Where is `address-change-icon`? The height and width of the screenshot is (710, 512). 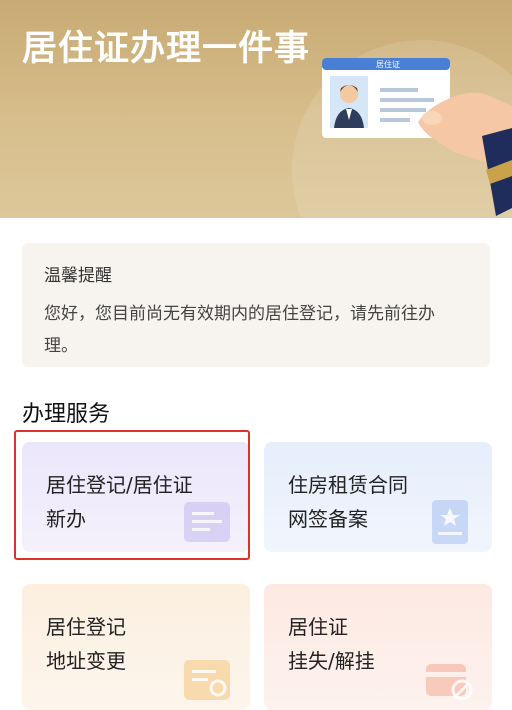 address-change-icon is located at coordinates (207, 680).